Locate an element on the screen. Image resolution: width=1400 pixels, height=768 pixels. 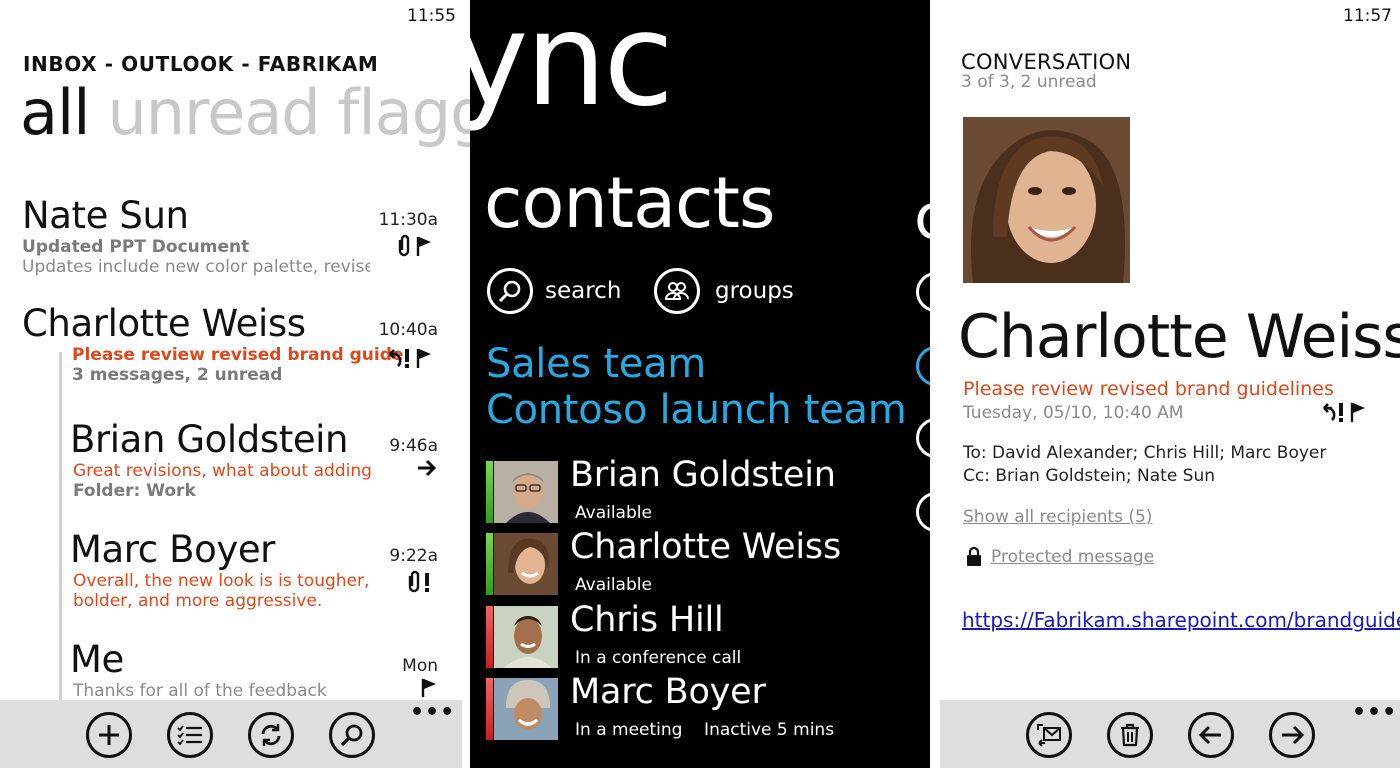
mail-preview: 3 messages, 2 unread is located at coordinates (177, 375).